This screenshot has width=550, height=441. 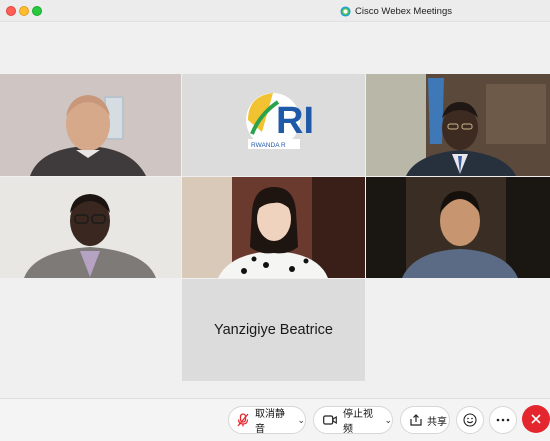 I want to click on more-options-button, so click(x=503, y=420).